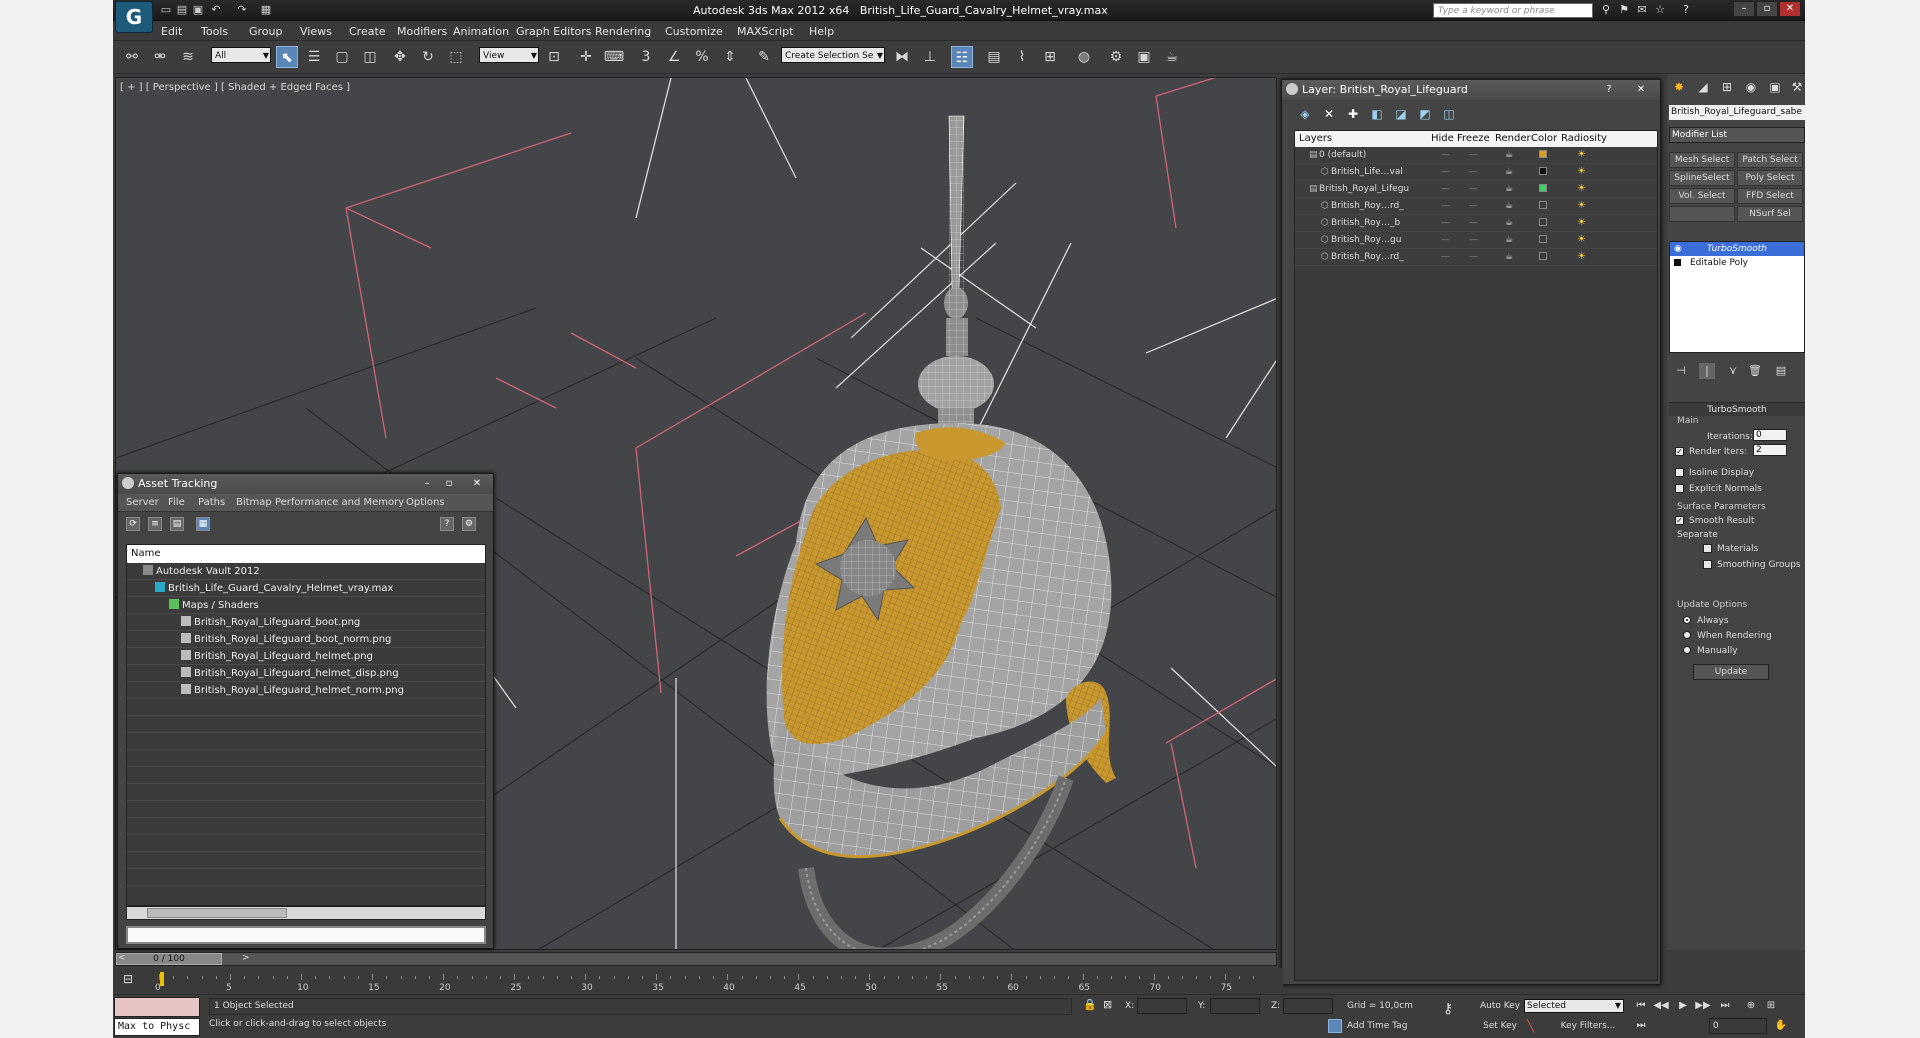  Describe the element at coordinates (902, 57) in the screenshot. I see `mirror-icon: ⧓` at that location.